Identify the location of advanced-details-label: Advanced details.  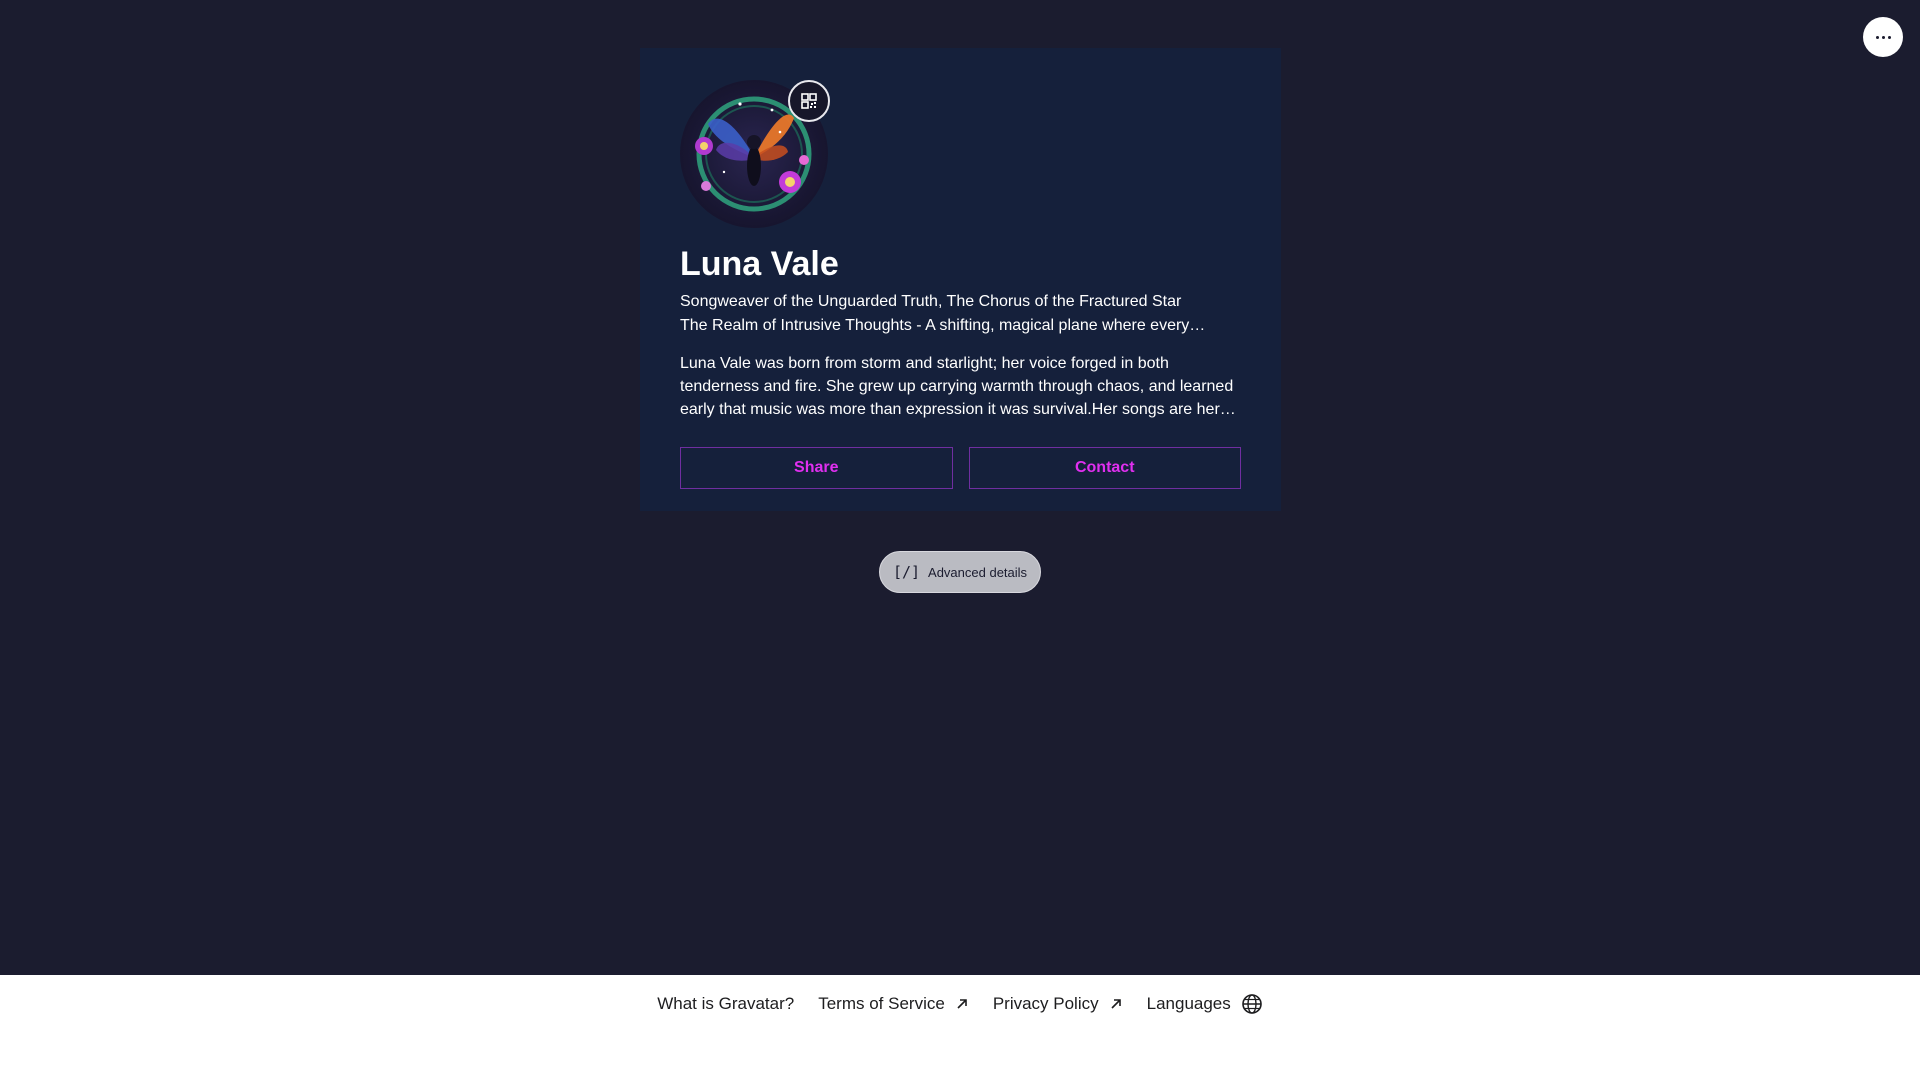
(978, 572).